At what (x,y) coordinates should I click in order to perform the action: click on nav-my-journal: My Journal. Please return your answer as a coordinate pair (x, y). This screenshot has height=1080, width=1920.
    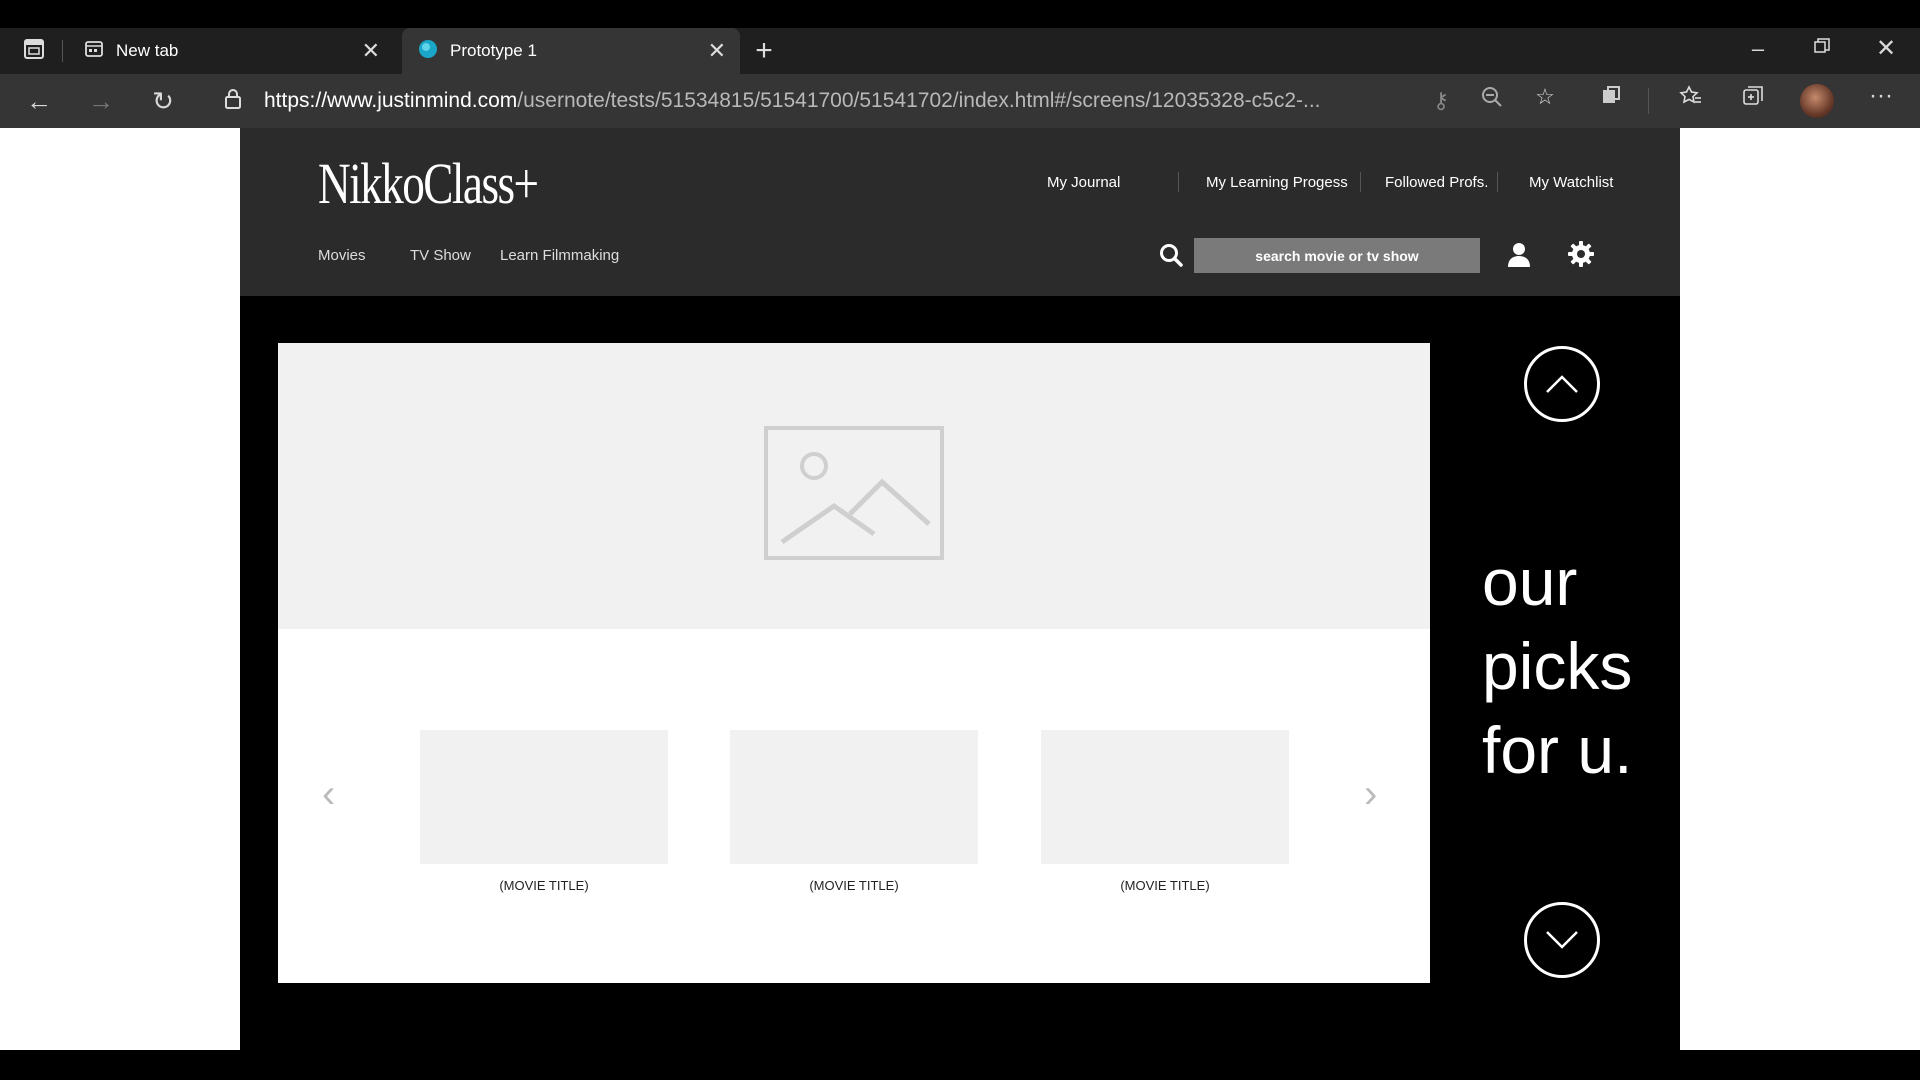
    Looking at the image, I should click on (1083, 182).